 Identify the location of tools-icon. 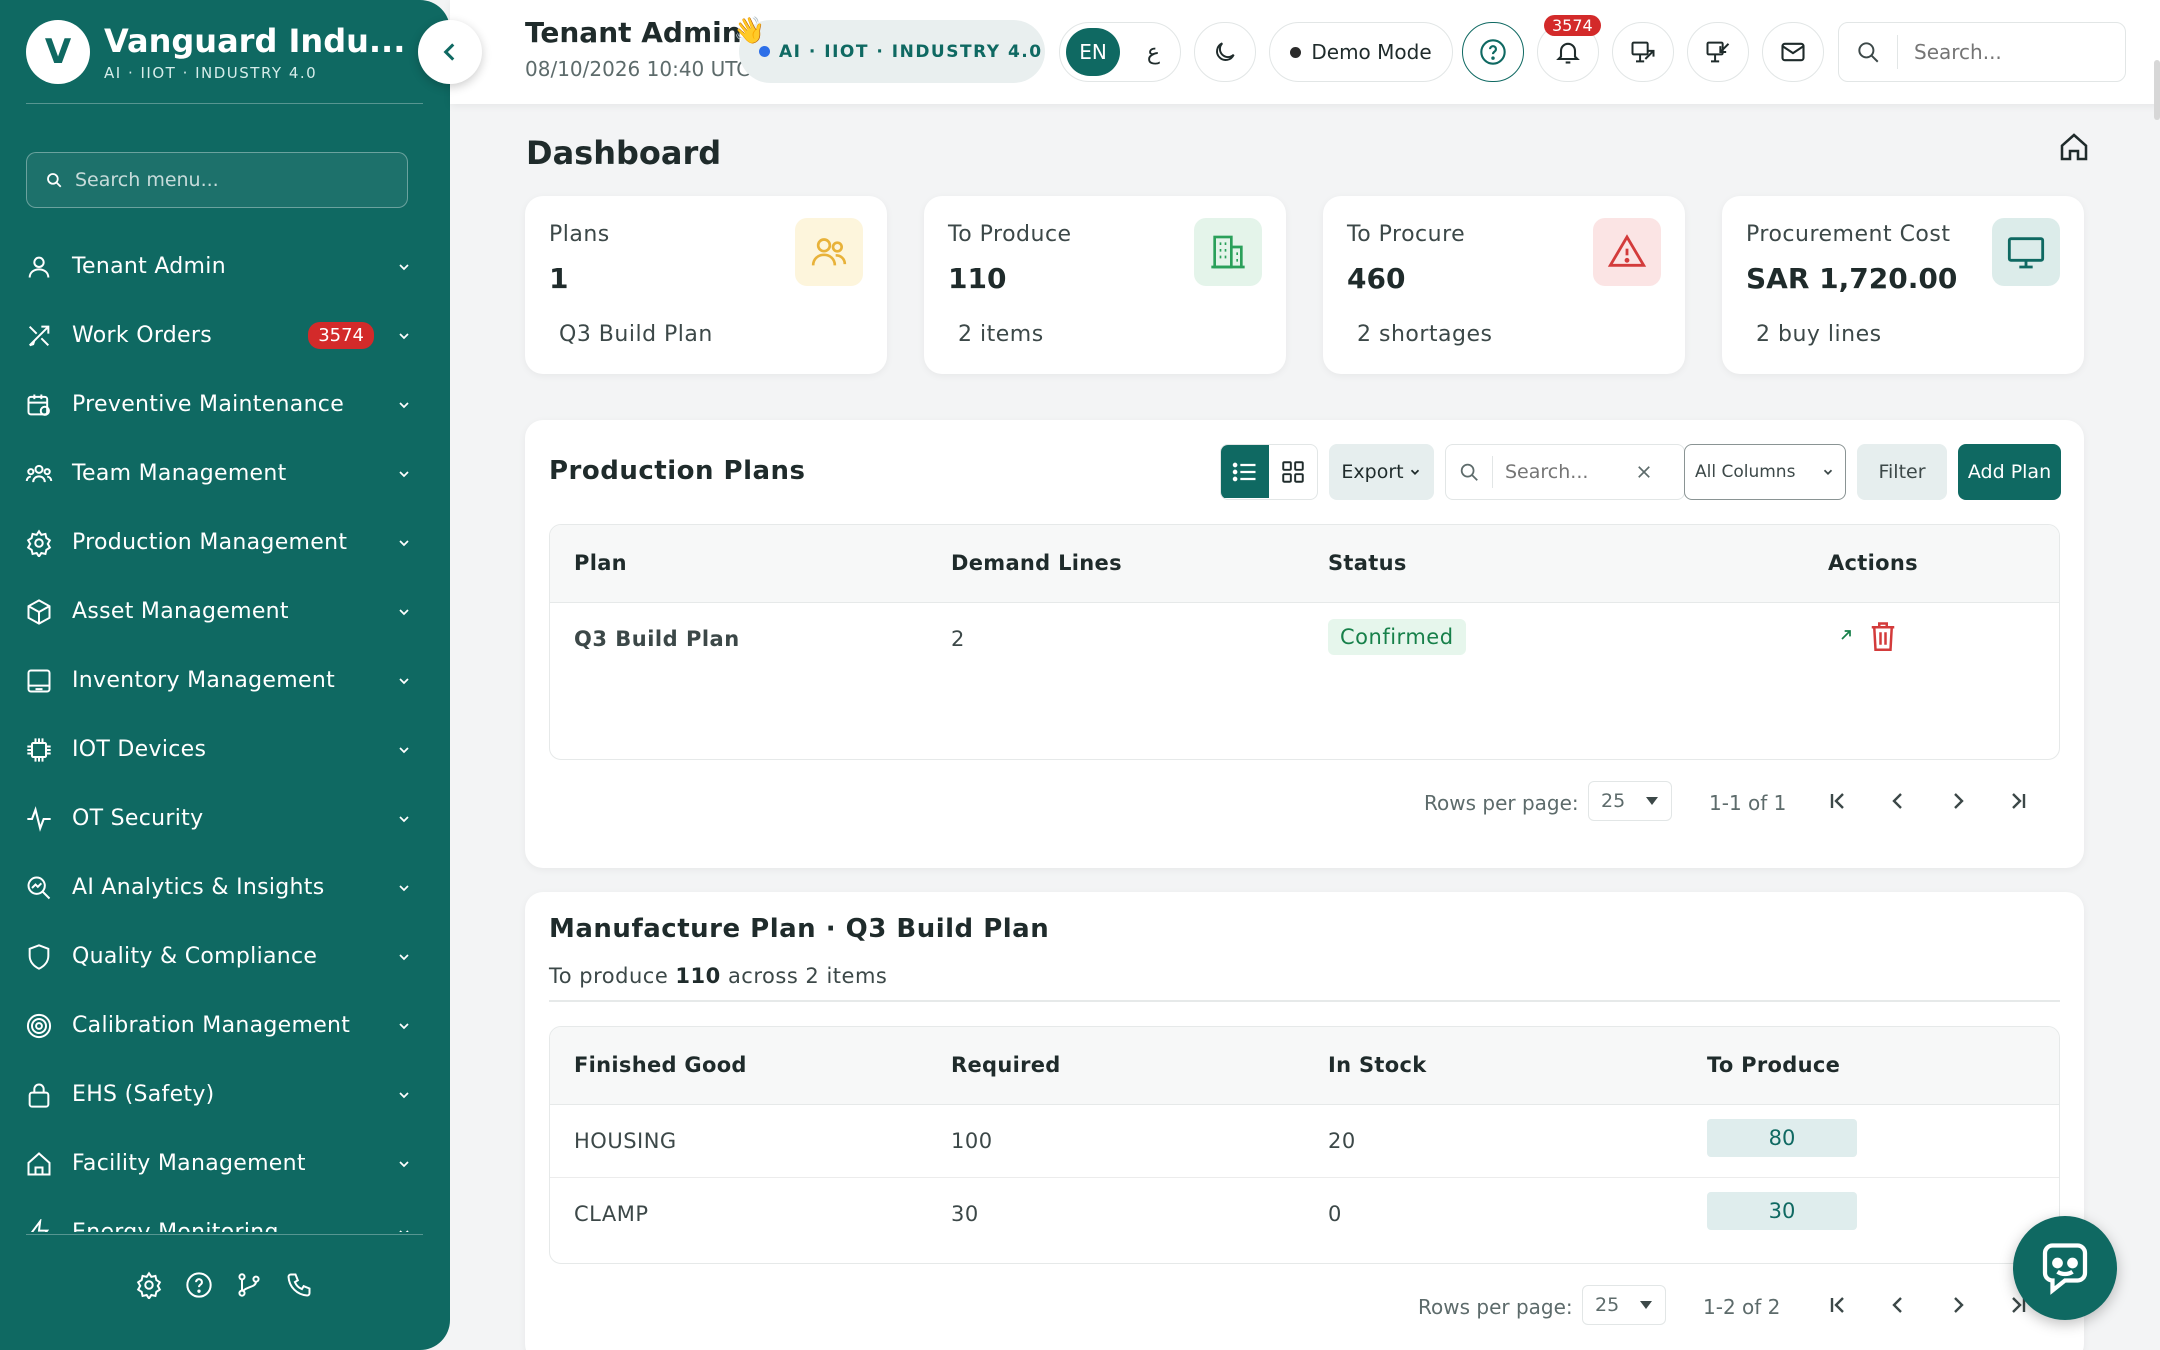
(39, 336).